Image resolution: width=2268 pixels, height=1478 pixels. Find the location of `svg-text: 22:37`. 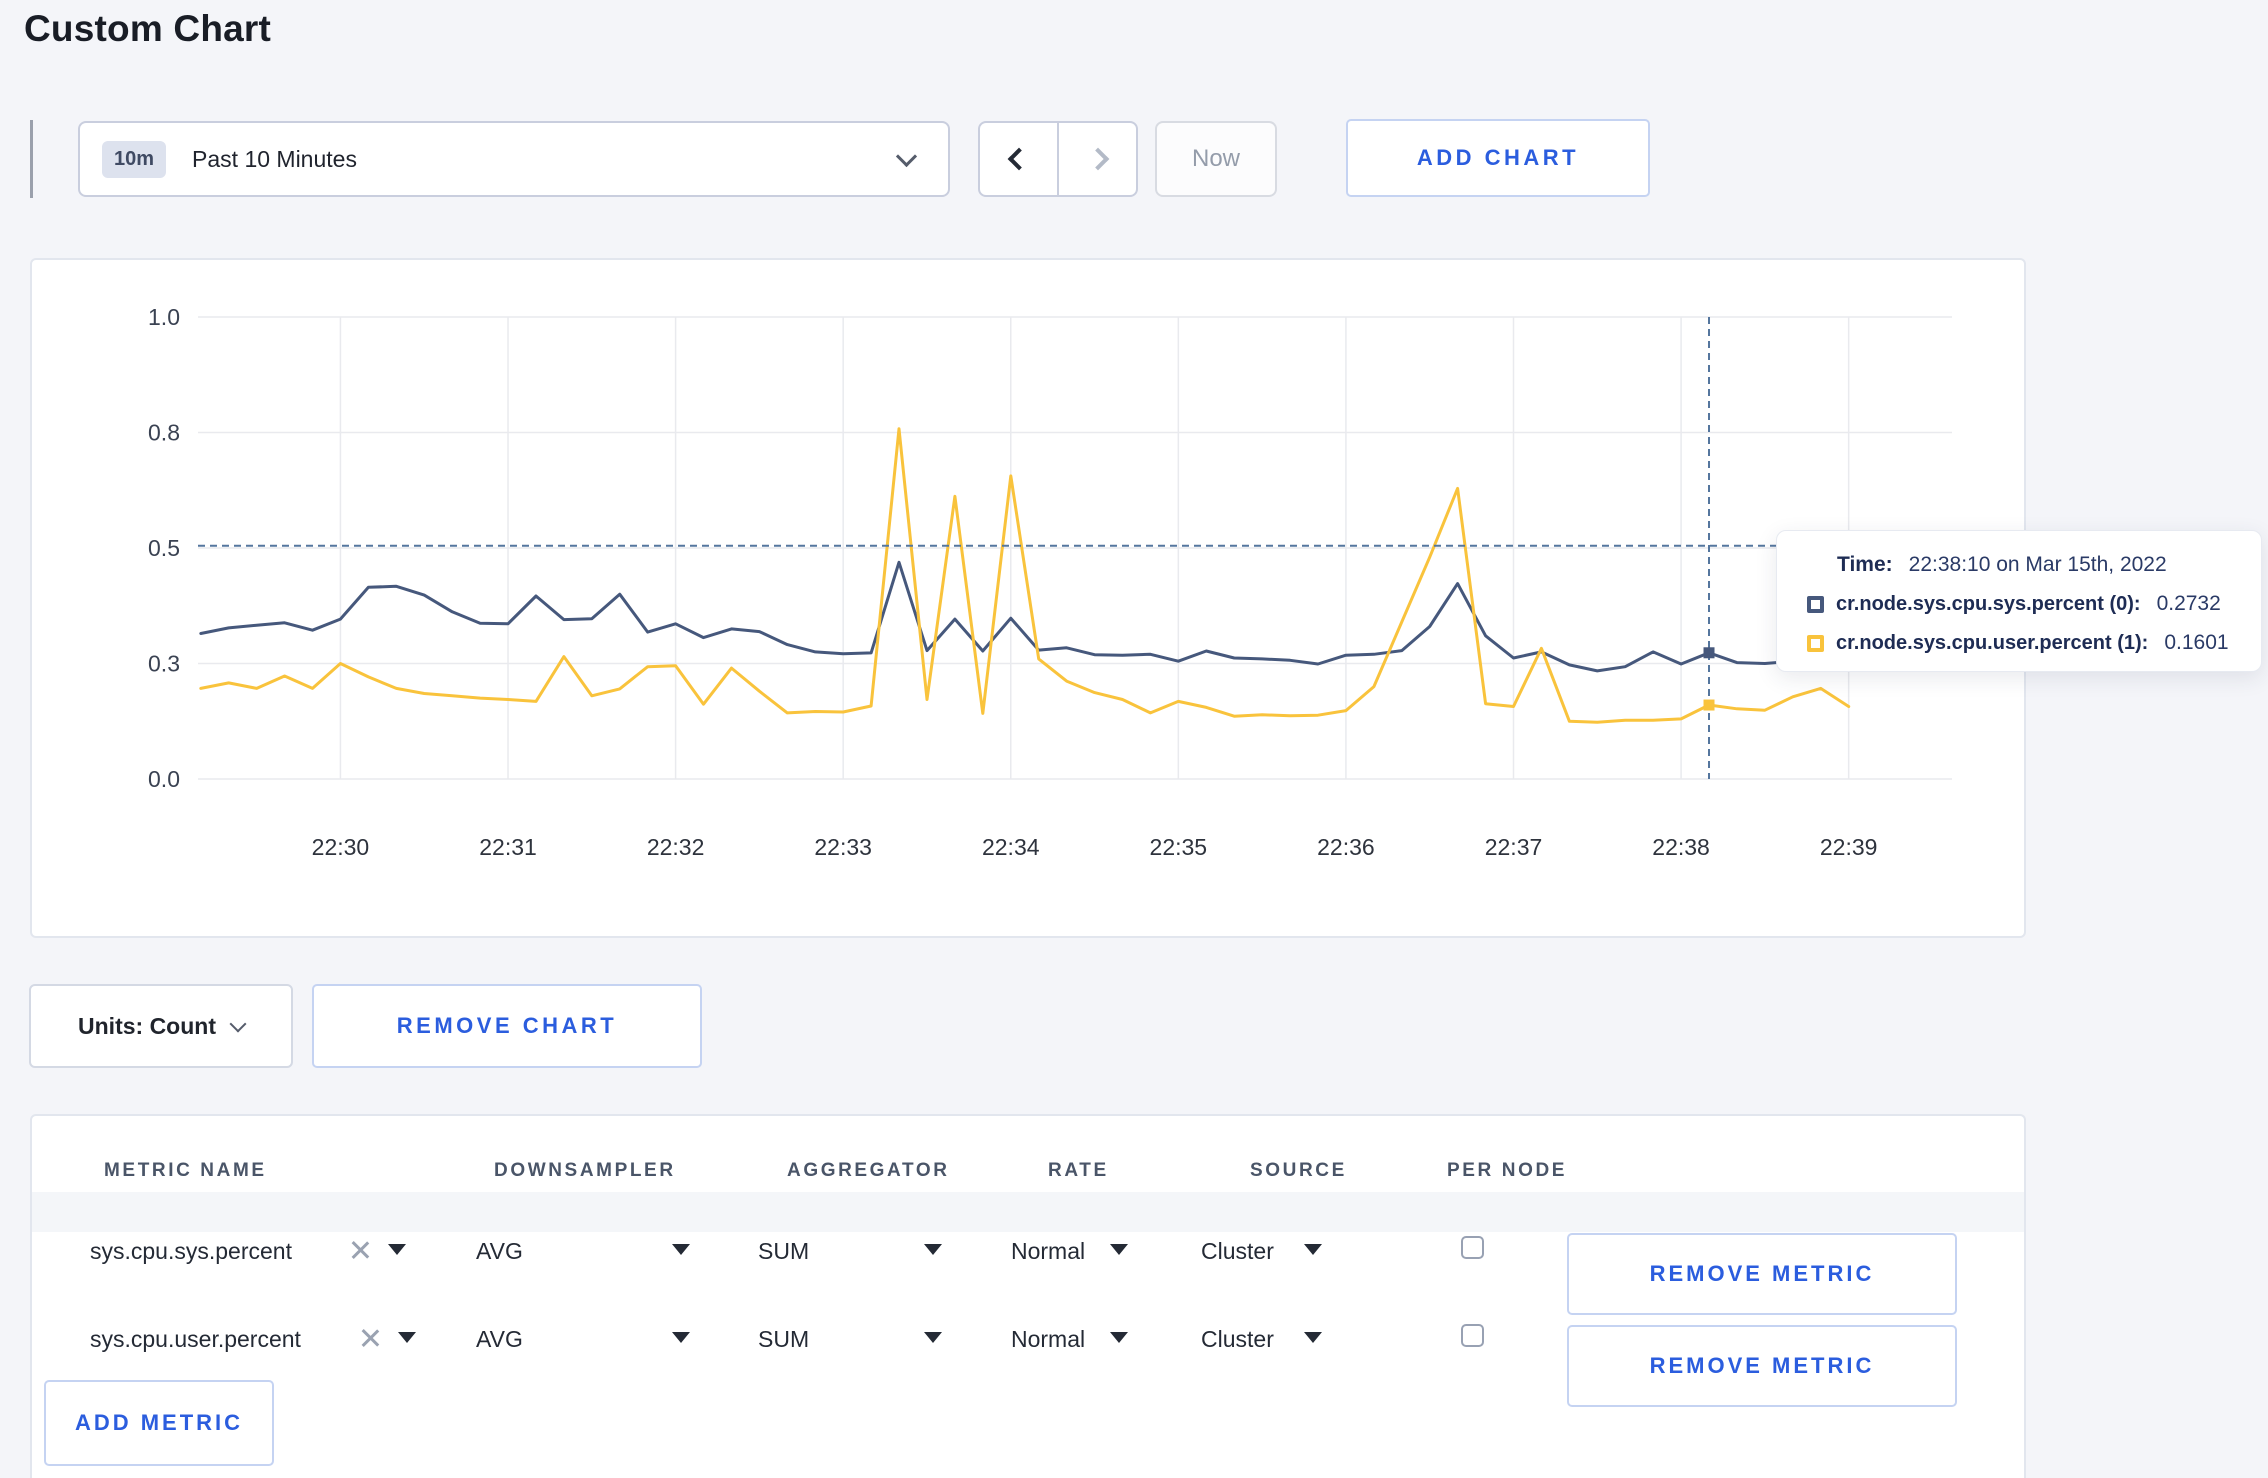

svg-text: 22:37 is located at coordinates (1514, 847).